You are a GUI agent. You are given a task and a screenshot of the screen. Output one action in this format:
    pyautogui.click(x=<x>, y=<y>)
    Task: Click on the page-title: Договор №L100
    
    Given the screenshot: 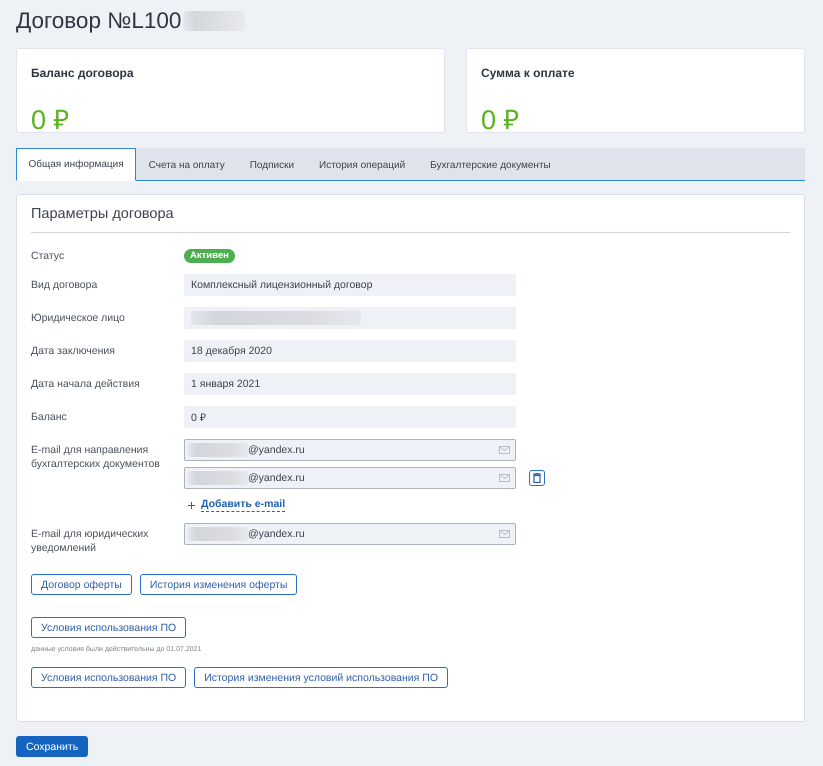 What is the action you would take?
    pyautogui.click(x=99, y=21)
    